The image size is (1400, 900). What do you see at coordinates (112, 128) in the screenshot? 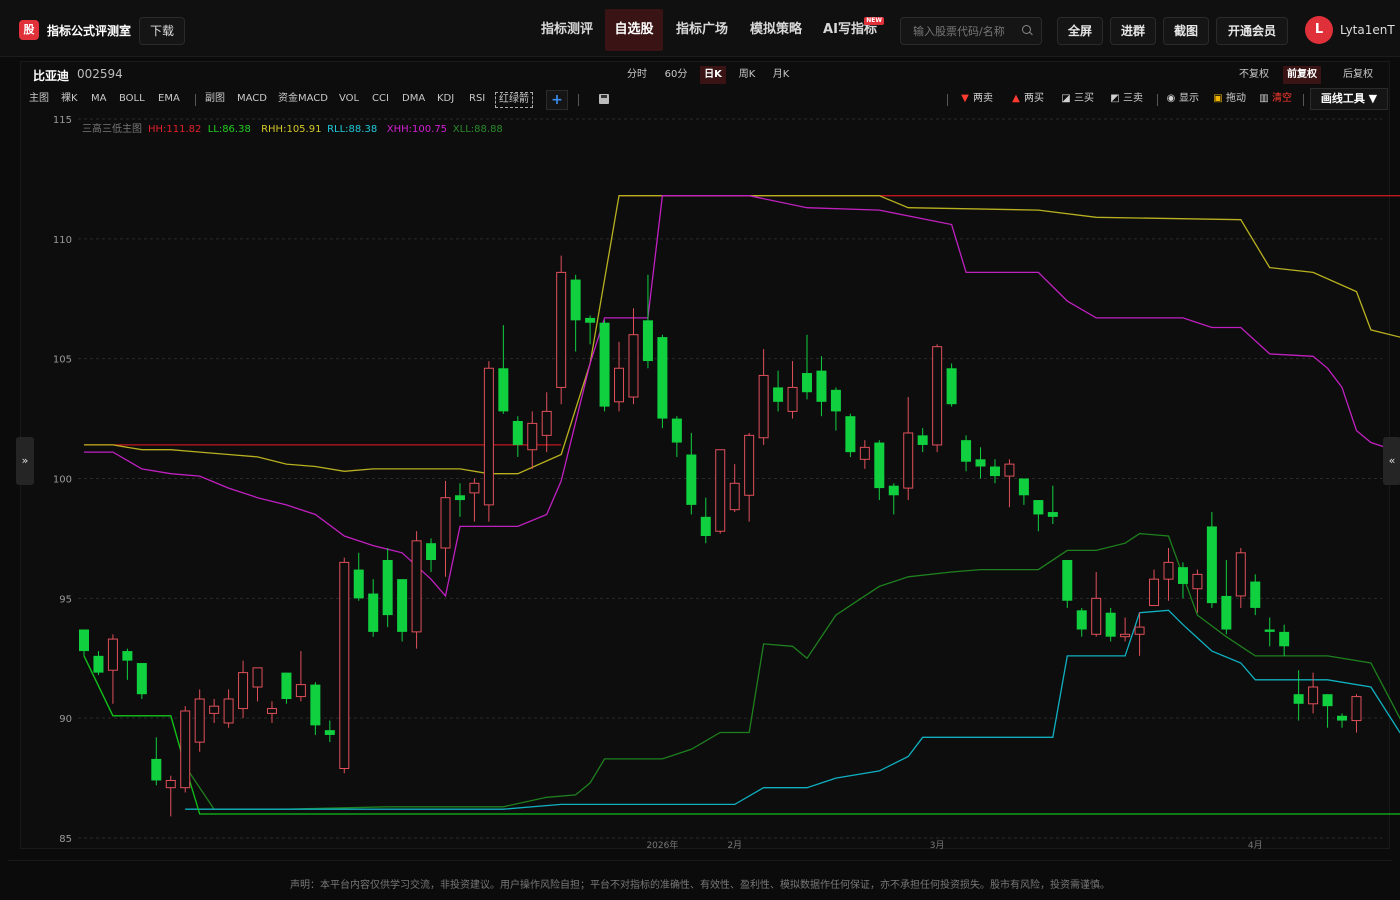
I see `legend-name: 三高三低主图` at bounding box center [112, 128].